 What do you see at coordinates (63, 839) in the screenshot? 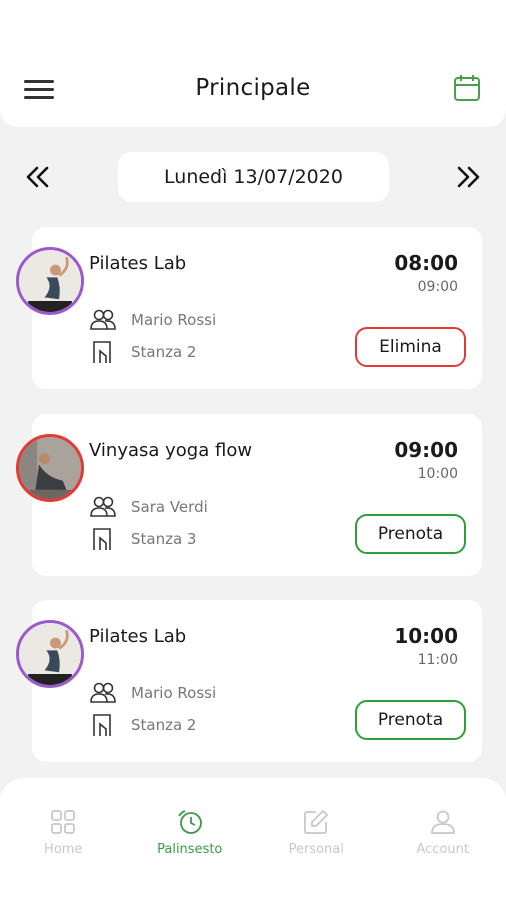
I see `nav-item-home: Home` at bounding box center [63, 839].